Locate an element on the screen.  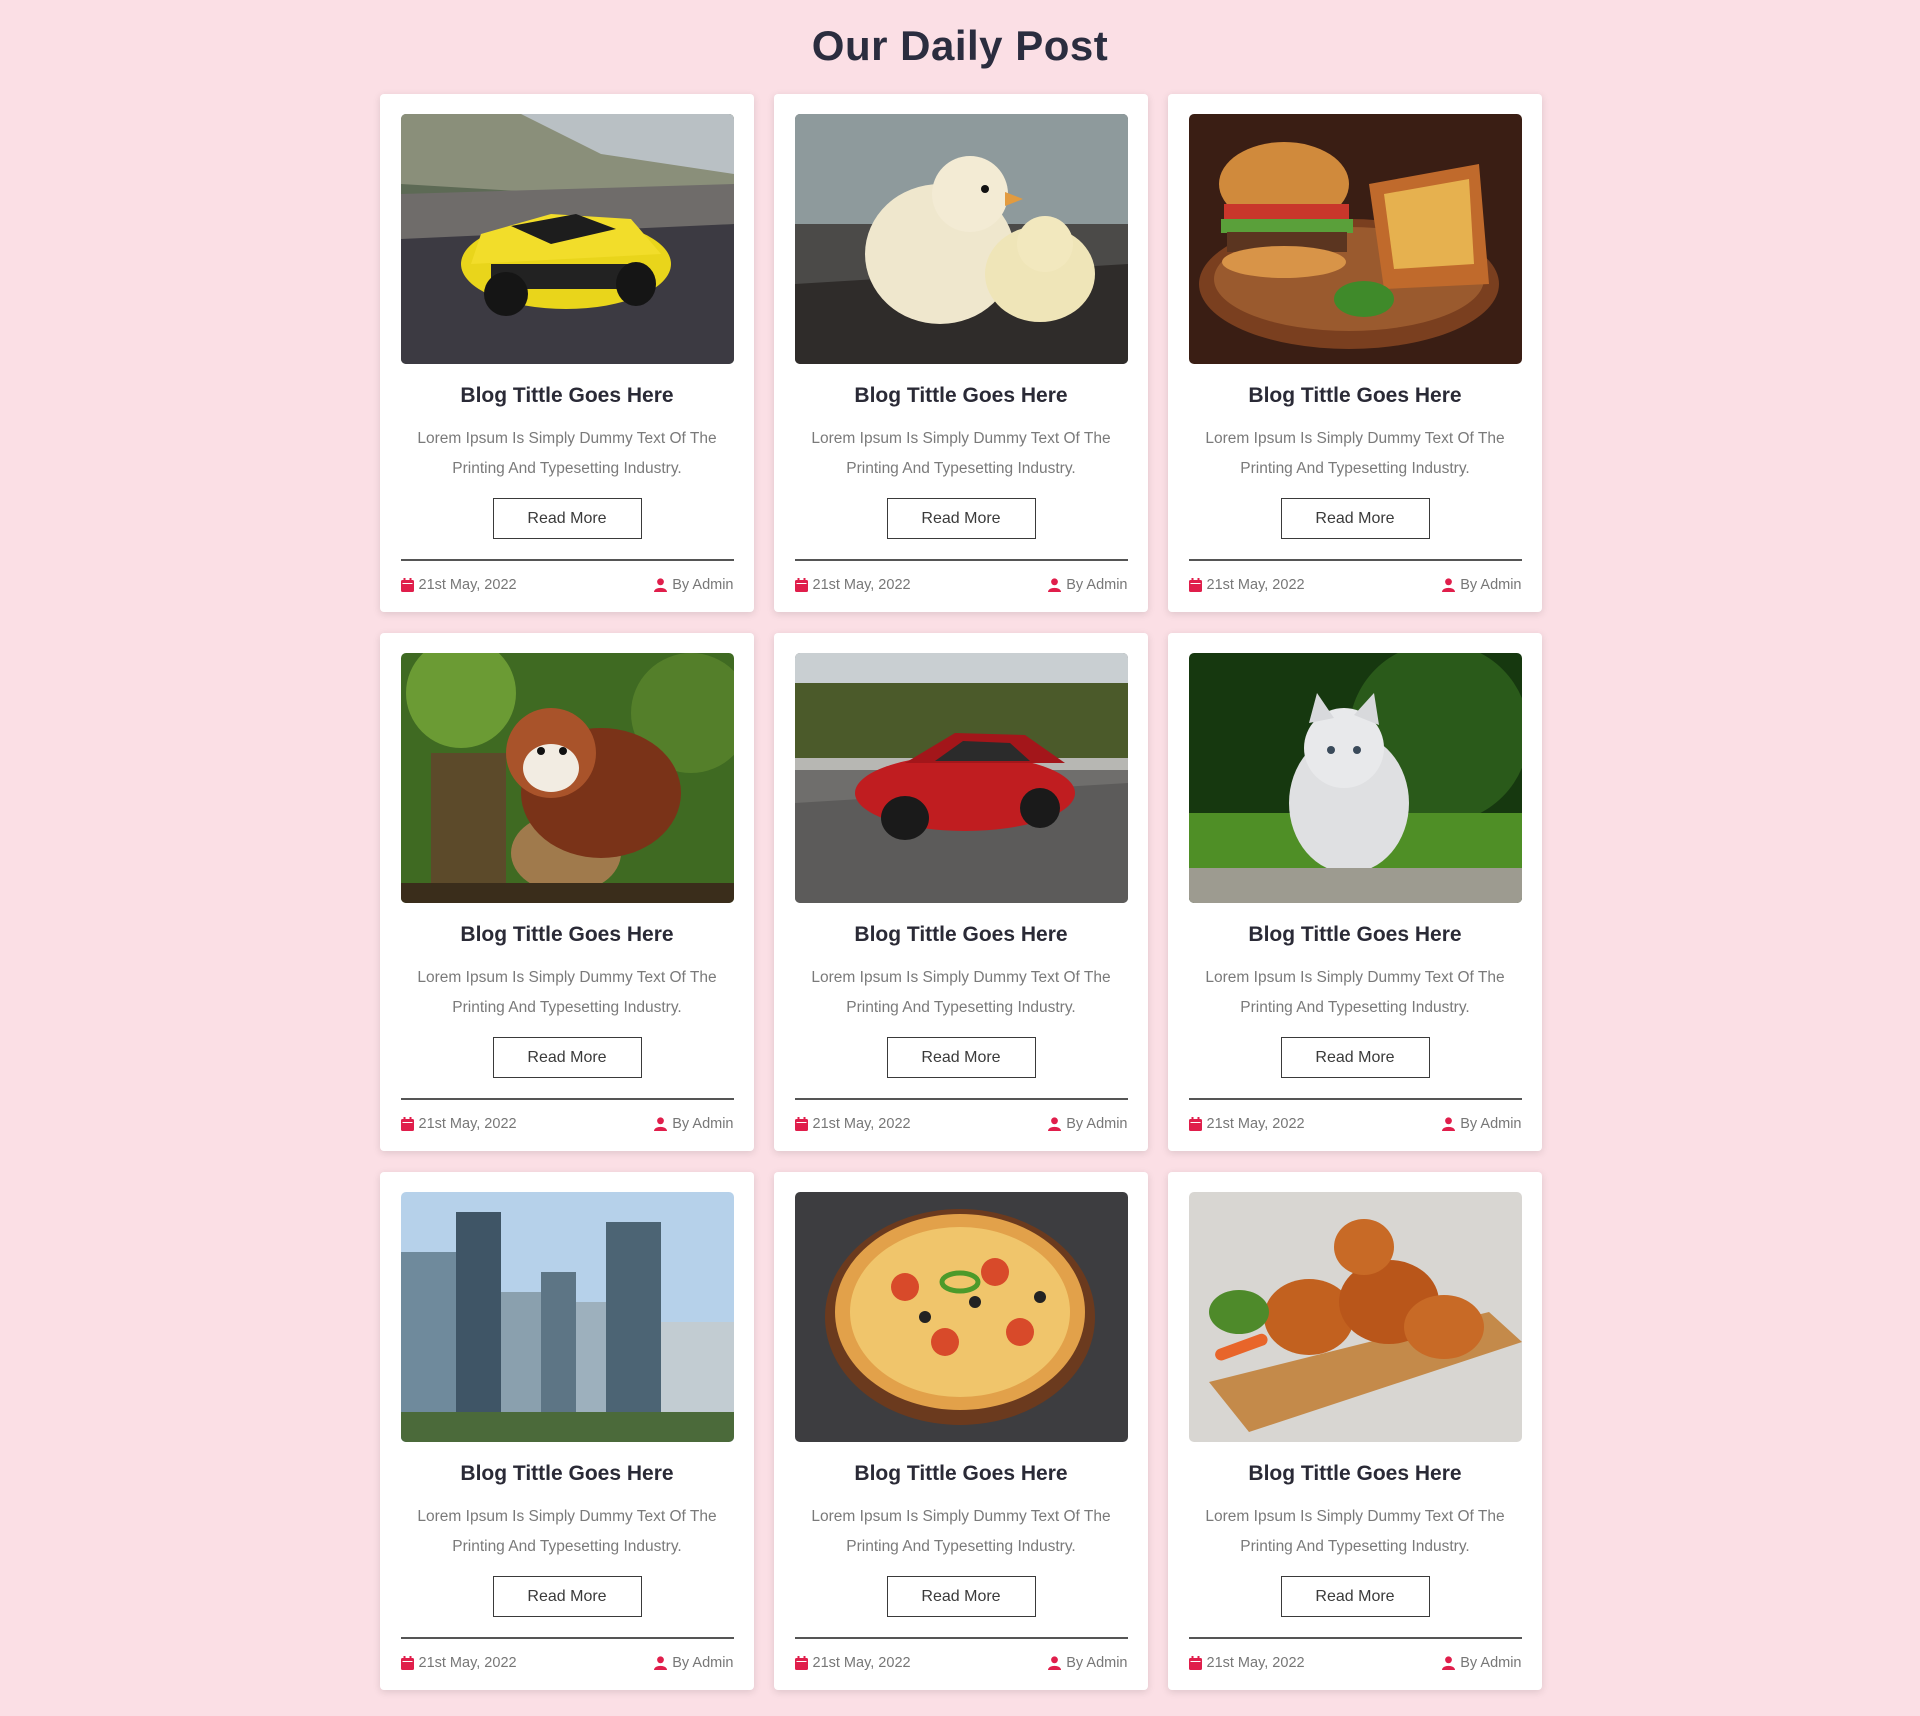
post-image-red-panda is located at coordinates (567, 778).